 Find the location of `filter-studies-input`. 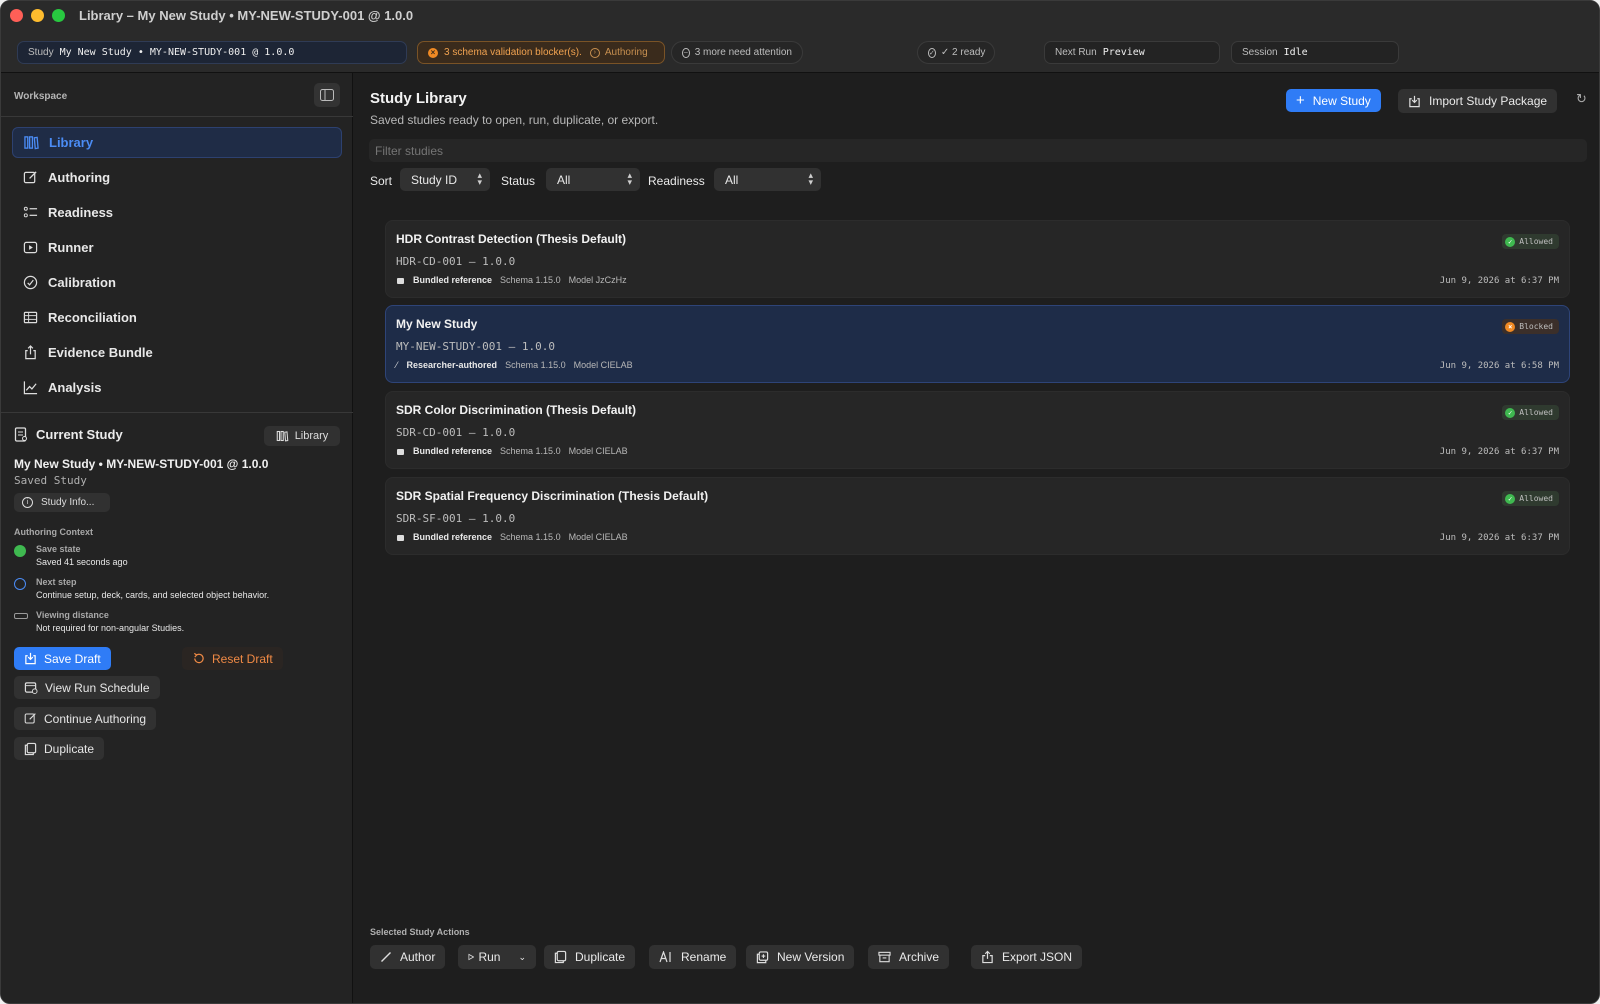

filter-studies-input is located at coordinates (978, 150).